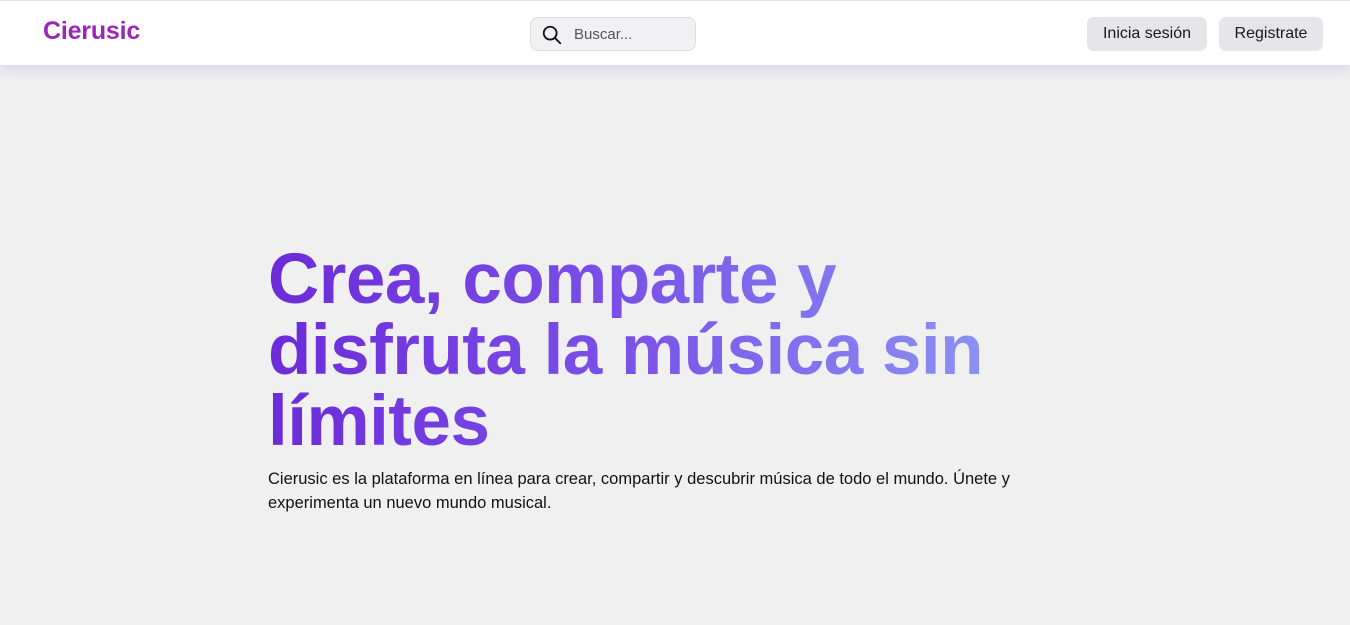 Image resolution: width=1350 pixels, height=625 pixels. Describe the element at coordinates (1271, 34) in the screenshot. I see `register-button: Registrate` at that location.